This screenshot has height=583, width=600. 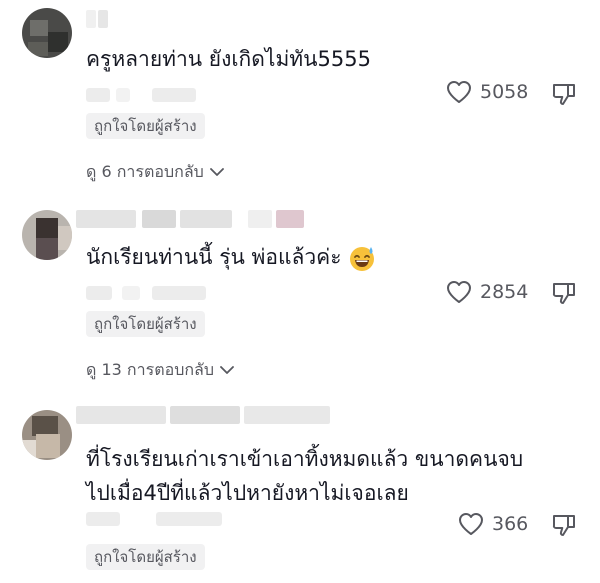 I want to click on like-button: 366, so click(x=493, y=524).